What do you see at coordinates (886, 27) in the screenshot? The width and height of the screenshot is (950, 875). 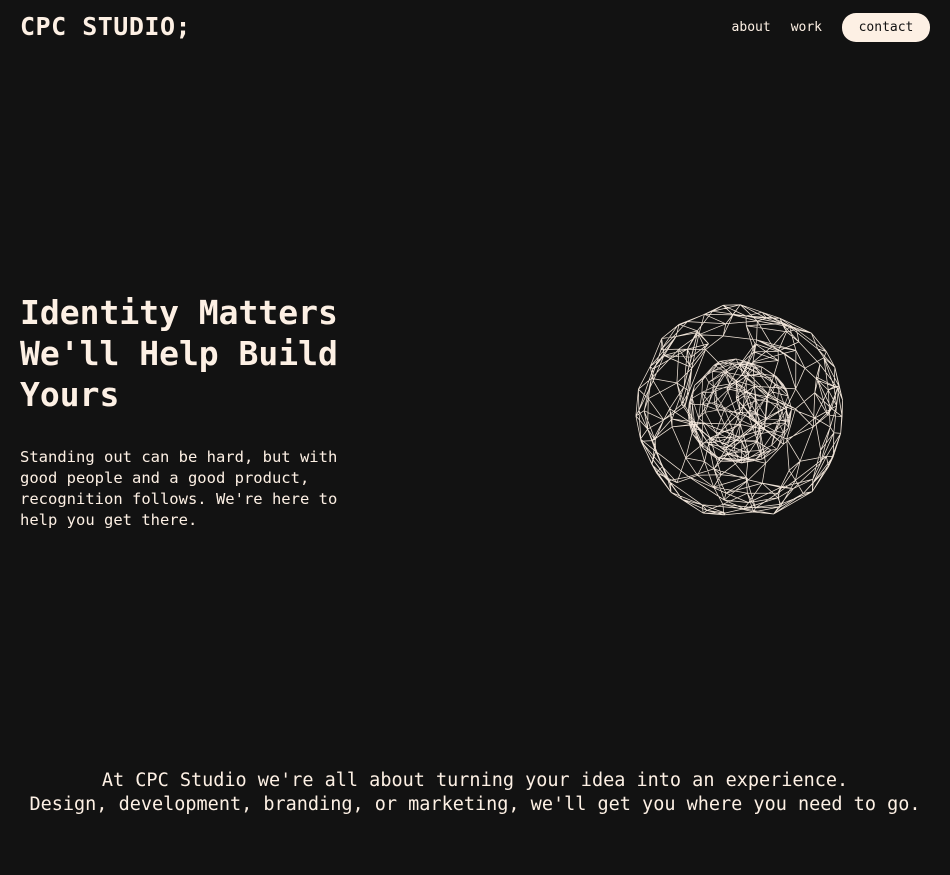 I see `contact-button: contact` at bounding box center [886, 27].